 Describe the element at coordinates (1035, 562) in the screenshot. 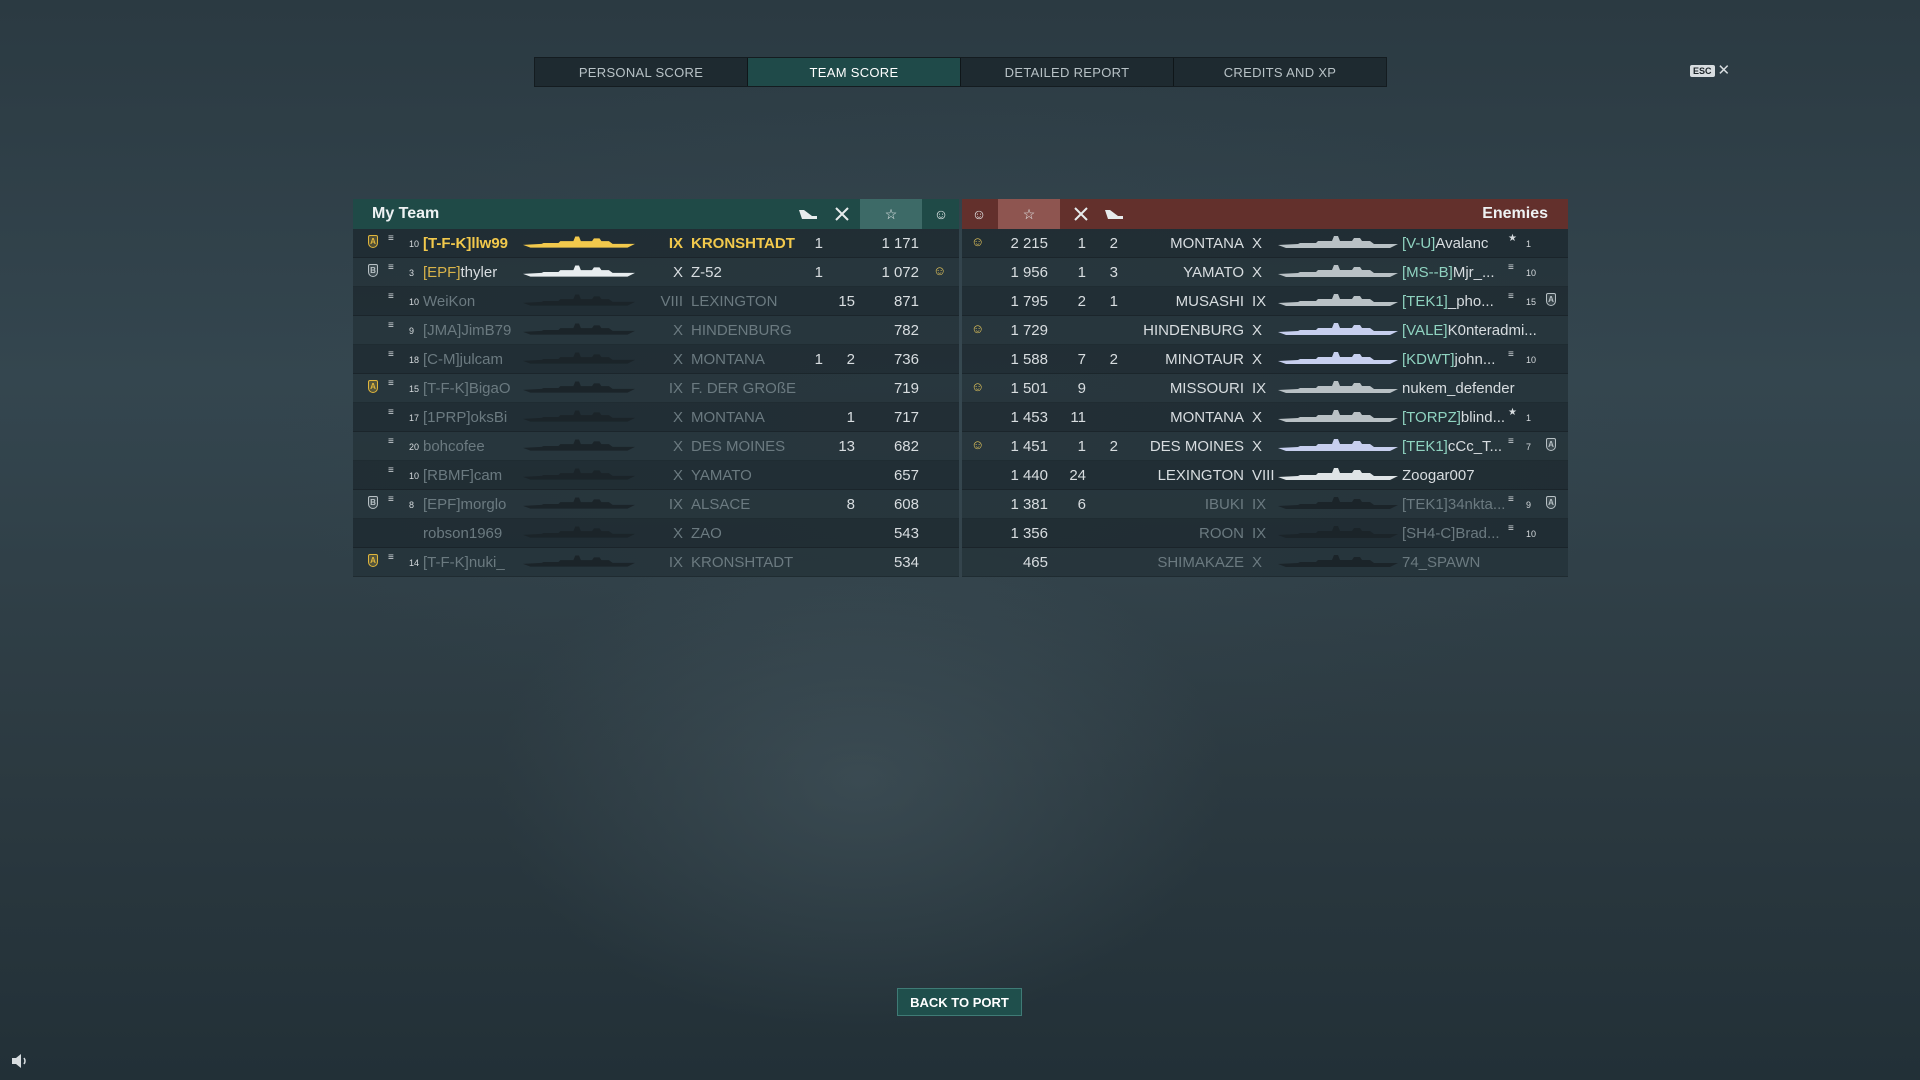

I see `base-xp: 465` at that location.